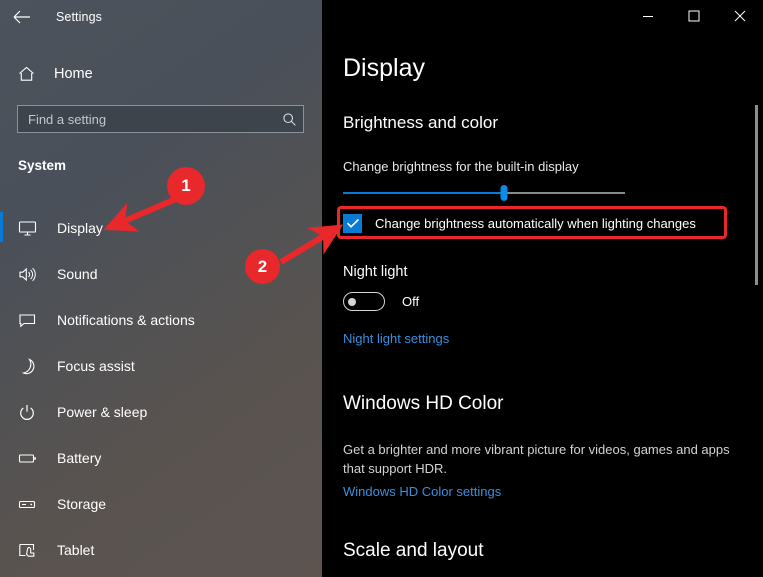 The width and height of the screenshot is (763, 577). I want to click on moon-icon, so click(30, 366).